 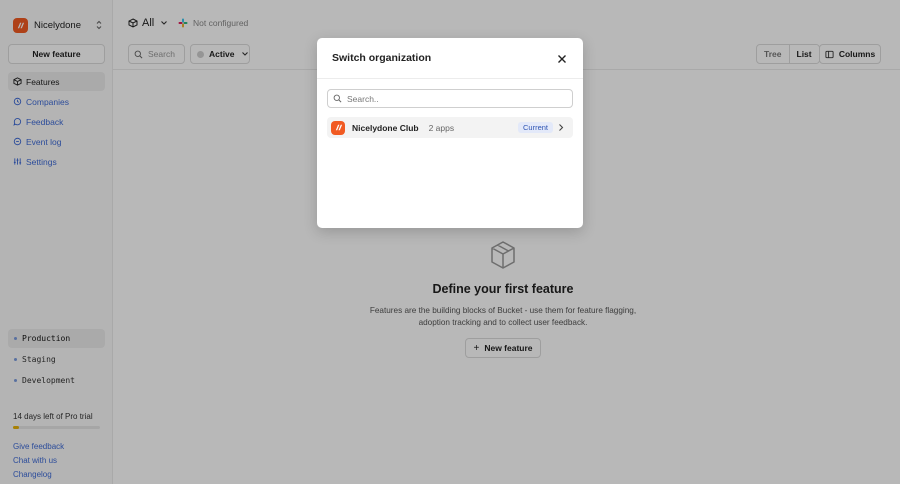 I want to click on modal-title: Switch organization, so click(x=382, y=58).